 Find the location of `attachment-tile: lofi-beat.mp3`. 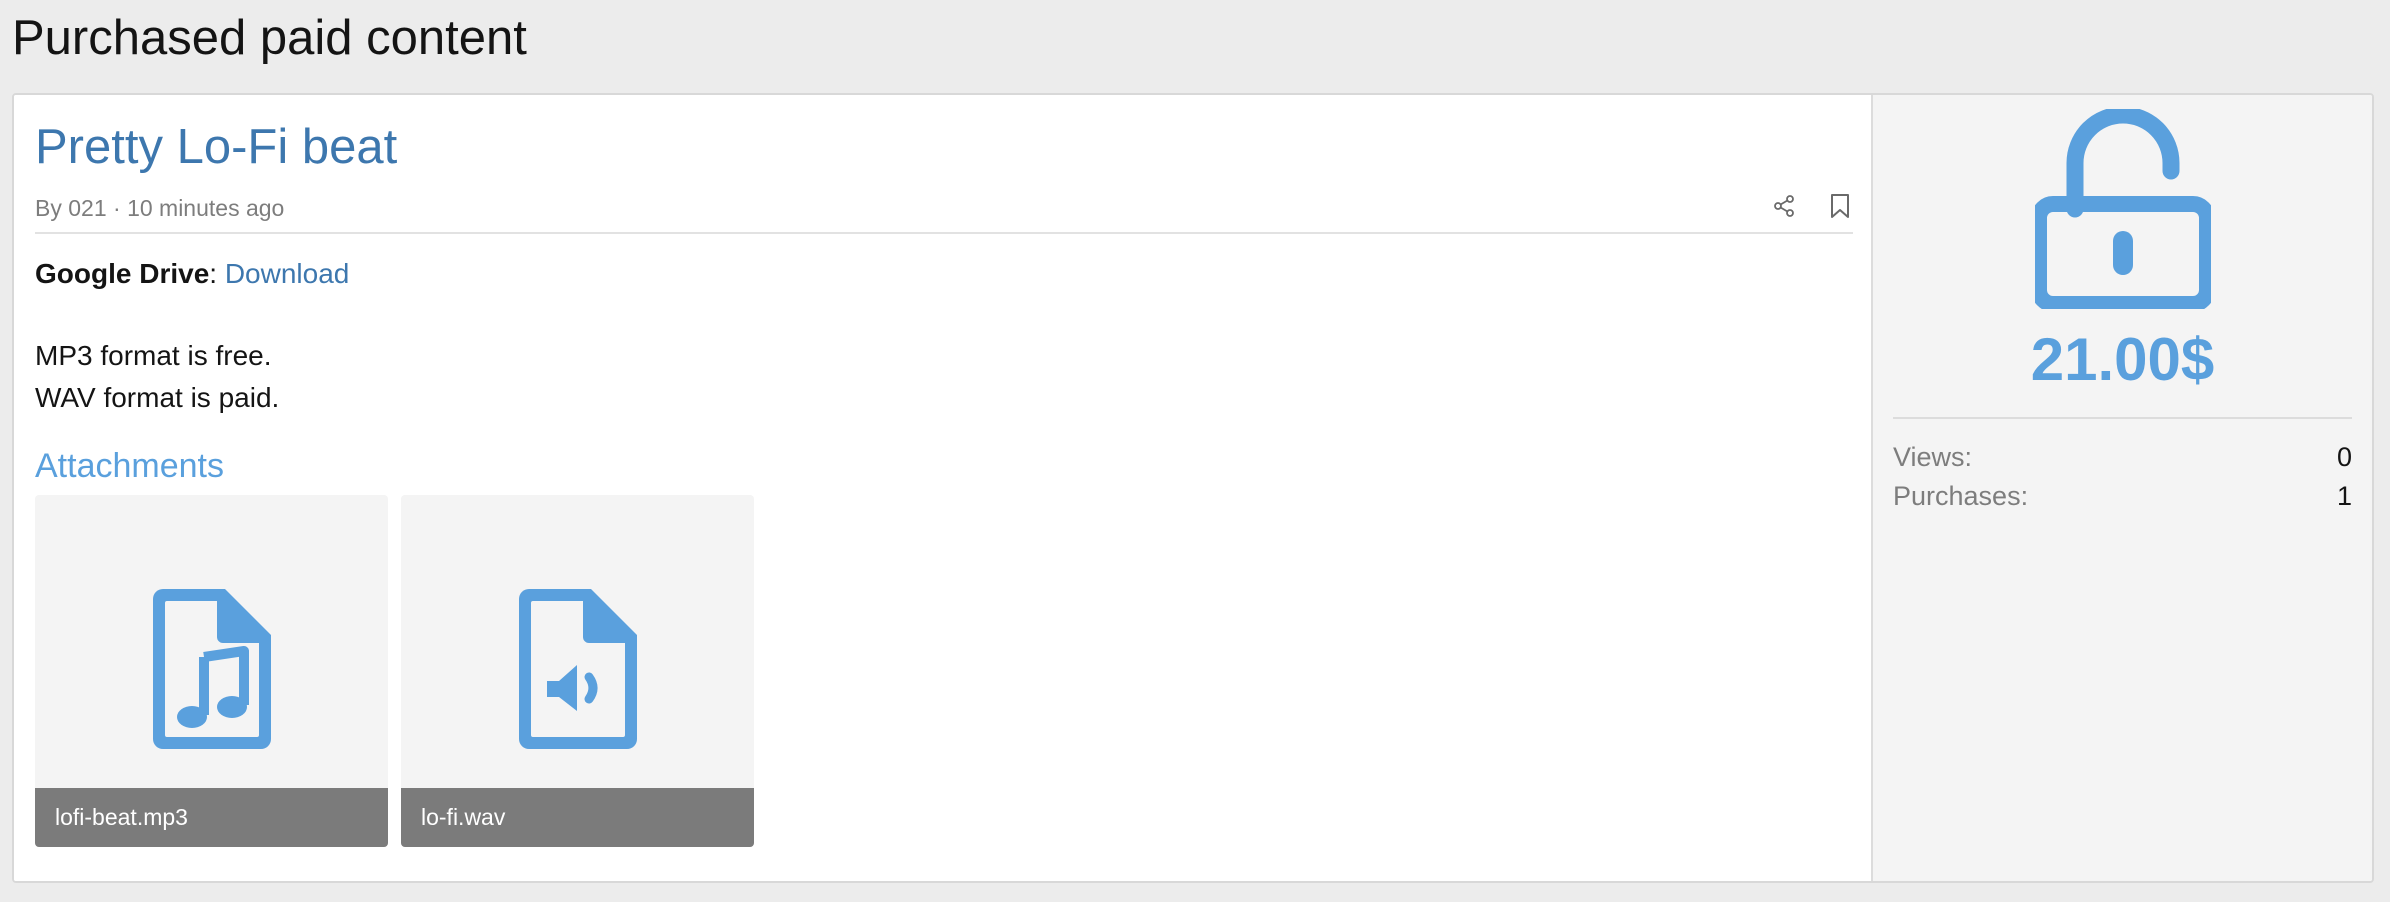

attachment-tile: lofi-beat.mp3 is located at coordinates (211, 671).